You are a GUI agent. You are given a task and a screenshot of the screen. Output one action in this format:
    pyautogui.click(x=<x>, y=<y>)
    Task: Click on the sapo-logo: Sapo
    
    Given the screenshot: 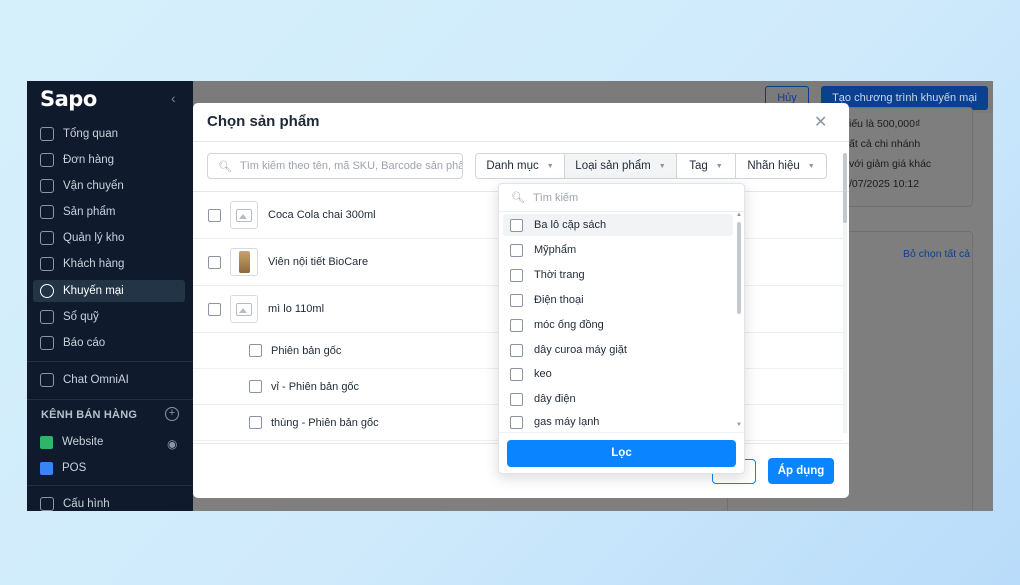 What is the action you would take?
    pyautogui.click(x=68, y=99)
    